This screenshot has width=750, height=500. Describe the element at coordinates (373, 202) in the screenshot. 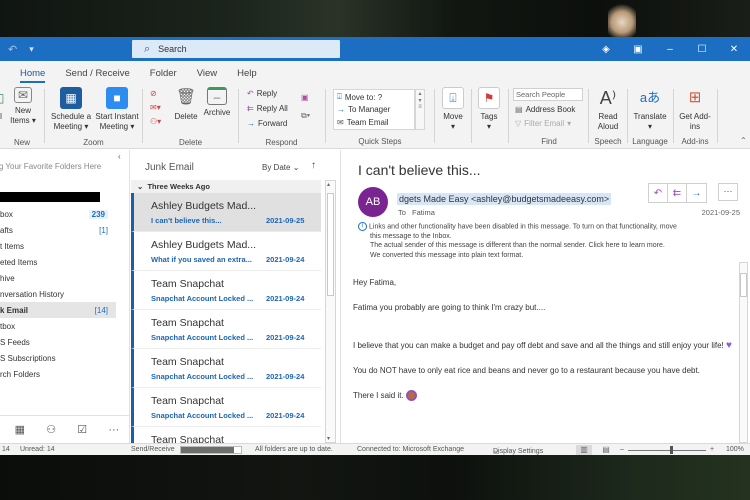

I see `sender-avatar: AB` at that location.